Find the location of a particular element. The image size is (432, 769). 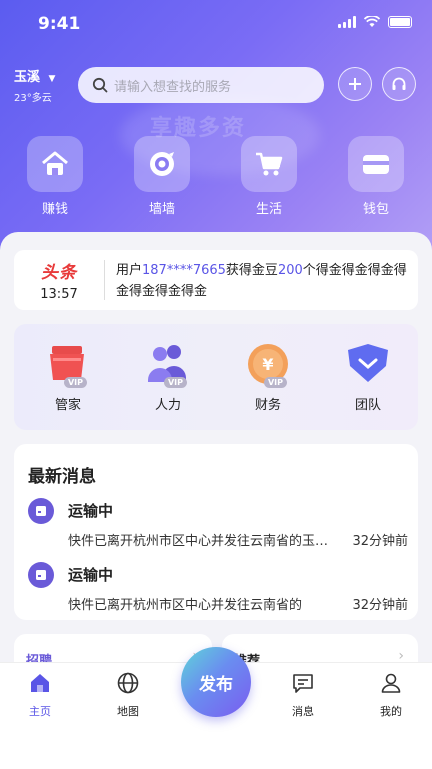

news-user: 187****7665 is located at coordinates (184, 270).